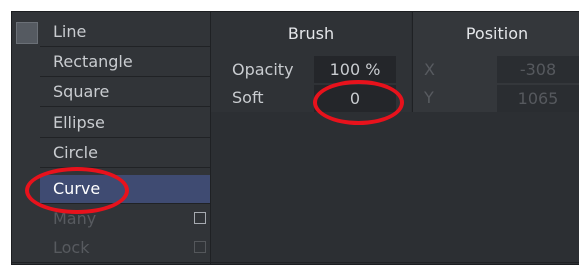 The width and height of the screenshot is (579, 271). Describe the element at coordinates (77, 188) in the screenshot. I see `shape-item-label: Curve` at that location.